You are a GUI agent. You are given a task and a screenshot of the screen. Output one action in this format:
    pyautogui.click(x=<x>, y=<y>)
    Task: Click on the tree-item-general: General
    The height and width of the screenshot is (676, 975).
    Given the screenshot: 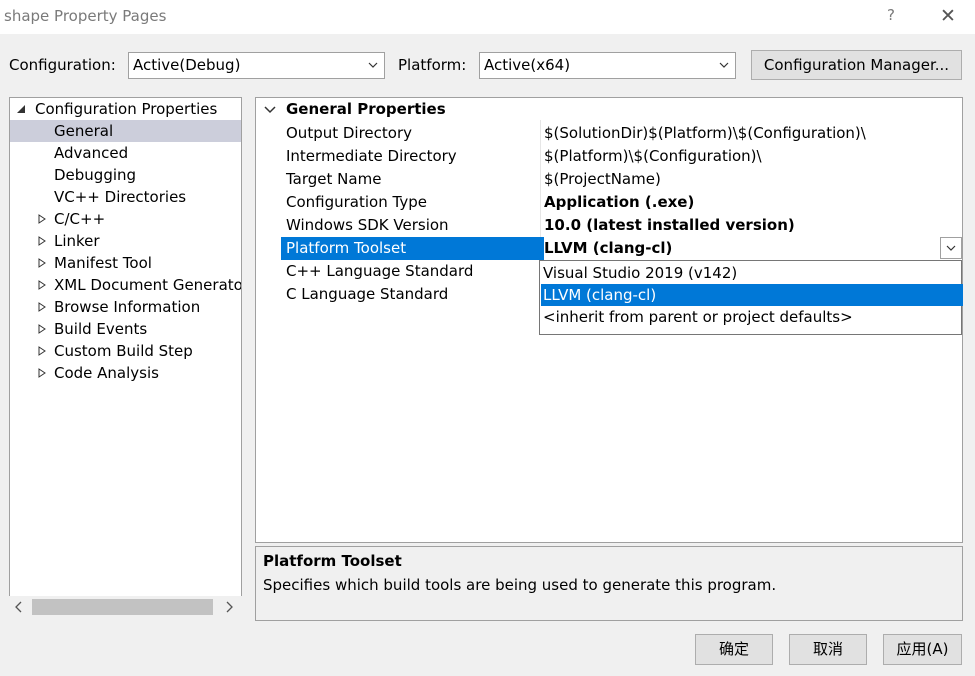 What is the action you would take?
    pyautogui.click(x=125, y=131)
    